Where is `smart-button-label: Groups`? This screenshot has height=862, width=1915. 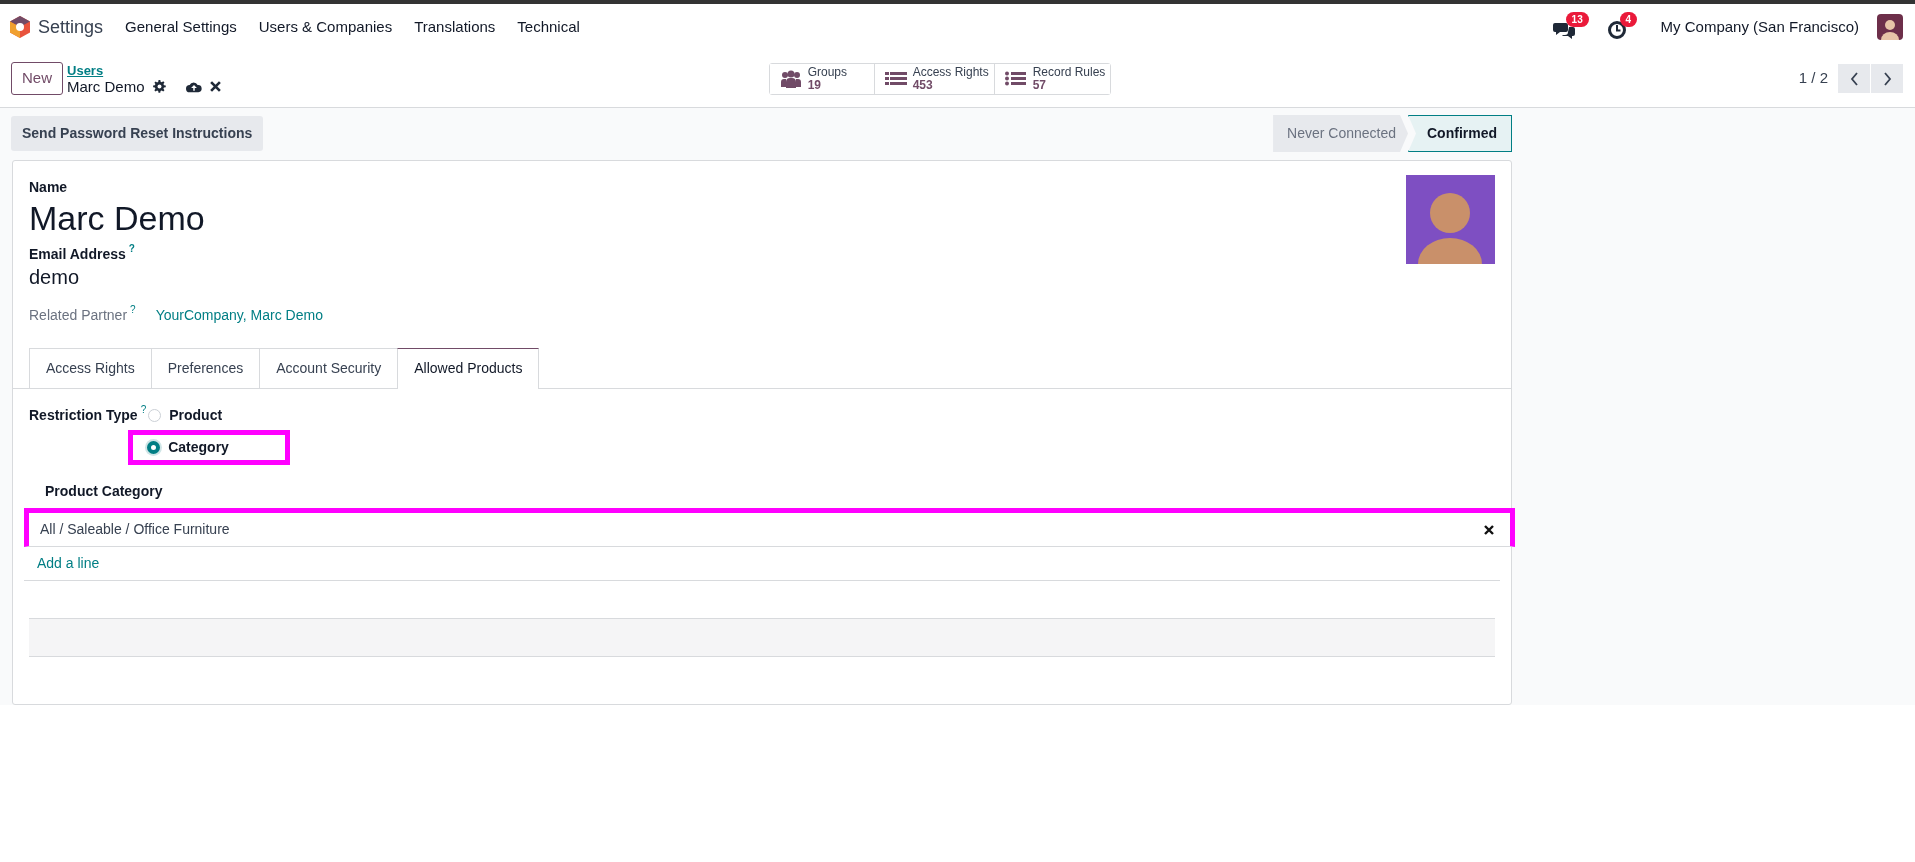 smart-button-label: Groups is located at coordinates (827, 72).